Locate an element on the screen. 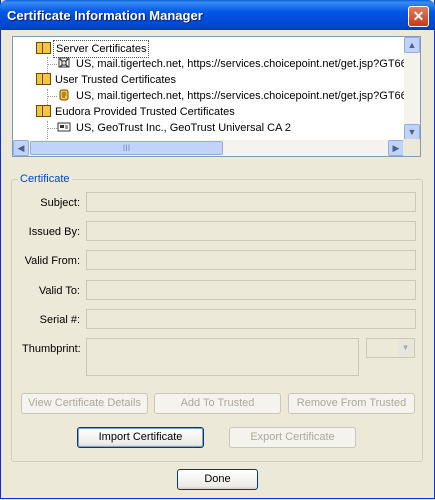 The image size is (435, 500). title-bar: Certificate Information Manager ✕ is located at coordinates (217, 15).